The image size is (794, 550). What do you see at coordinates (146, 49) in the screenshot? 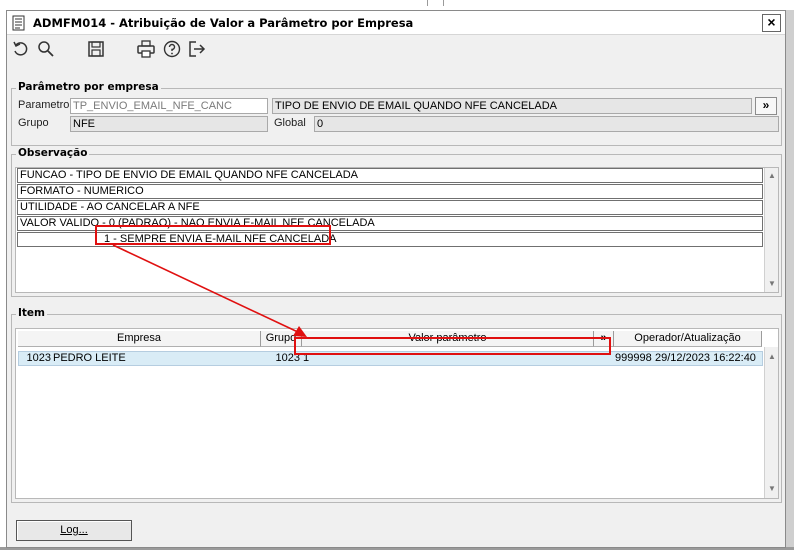
I see `print-icon` at bounding box center [146, 49].